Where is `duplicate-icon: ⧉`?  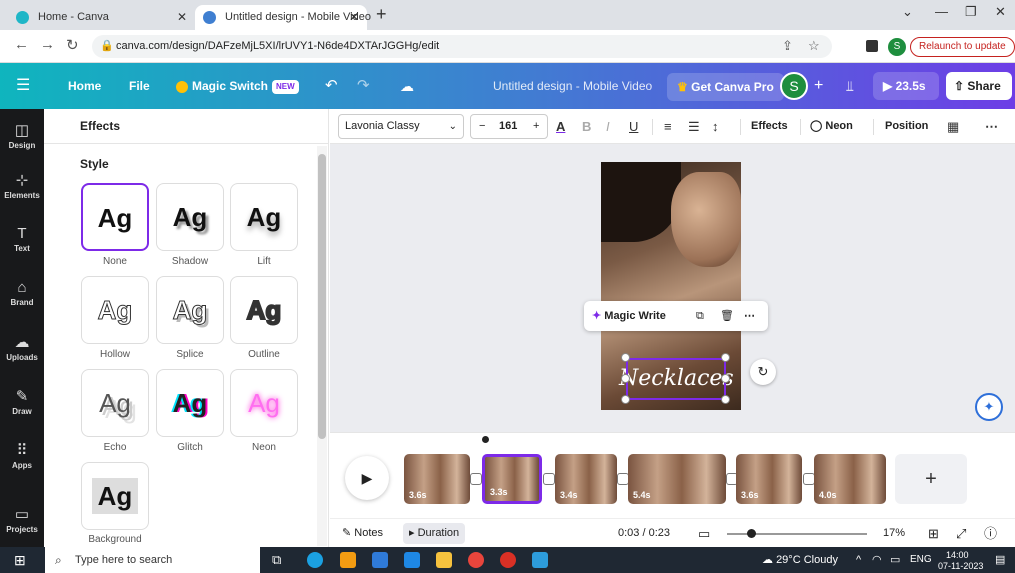 duplicate-icon: ⧉ is located at coordinates (700, 316).